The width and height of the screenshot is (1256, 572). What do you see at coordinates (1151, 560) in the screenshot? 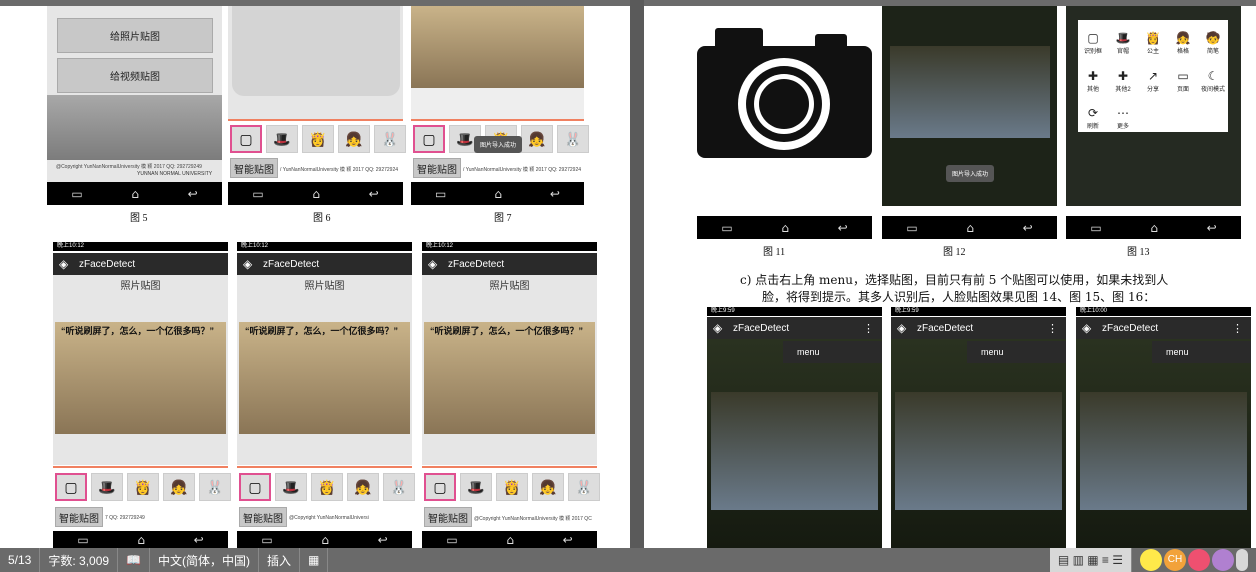
I see `ime-logo-icon` at bounding box center [1151, 560].